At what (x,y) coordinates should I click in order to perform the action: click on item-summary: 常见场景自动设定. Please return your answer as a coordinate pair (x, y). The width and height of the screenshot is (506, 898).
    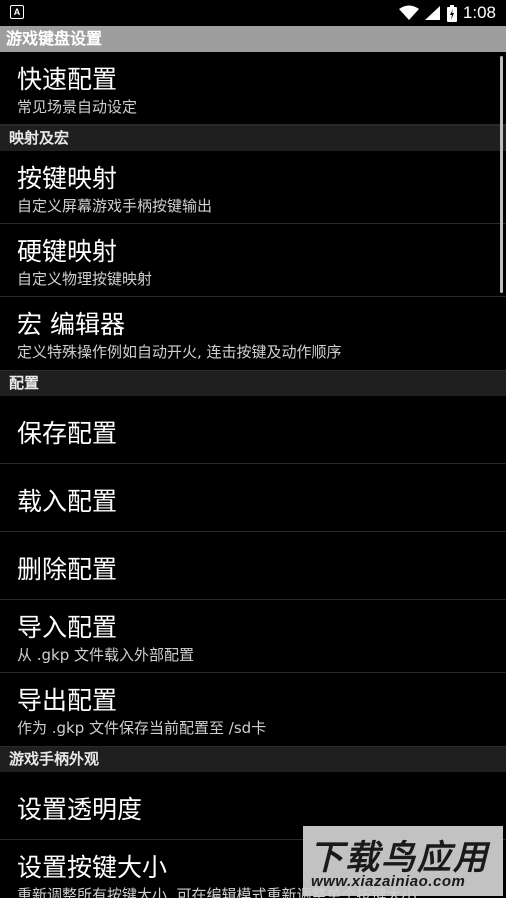
    Looking at the image, I should click on (77, 107).